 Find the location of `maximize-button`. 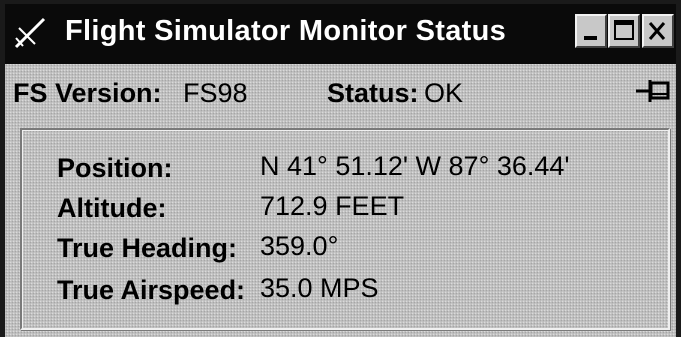

maximize-button is located at coordinates (624, 31).